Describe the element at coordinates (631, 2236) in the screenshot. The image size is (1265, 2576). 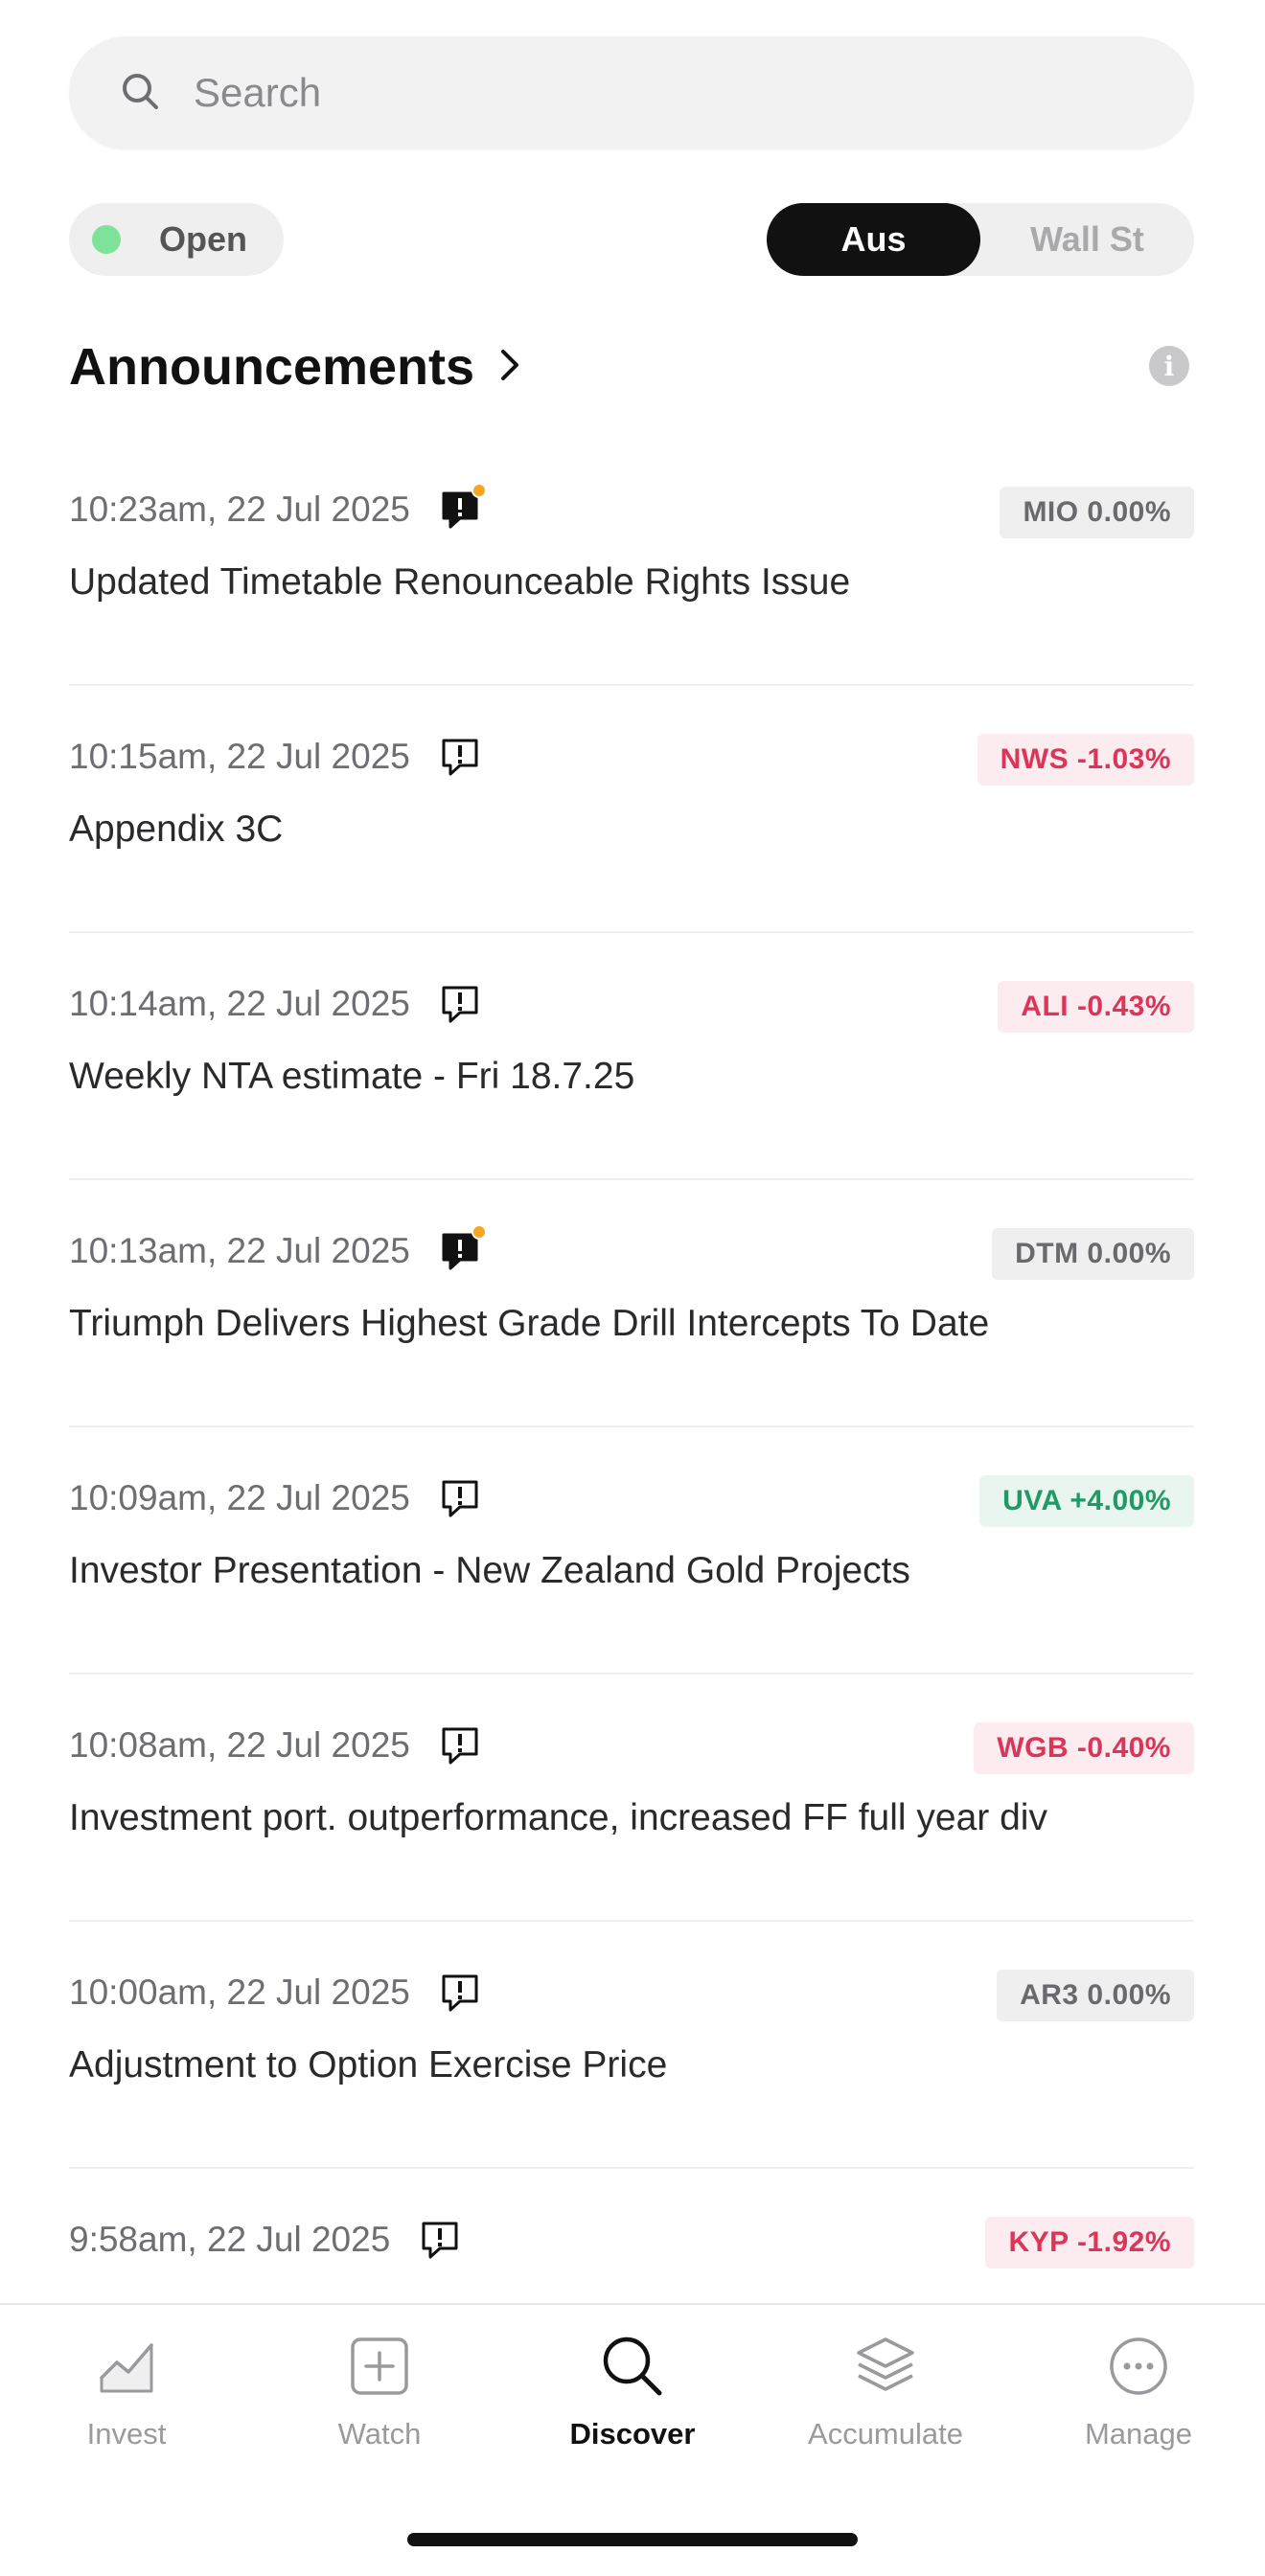
I see `list-item: 9:58am, 22 Jul 2025 KYP -1.92%` at that location.